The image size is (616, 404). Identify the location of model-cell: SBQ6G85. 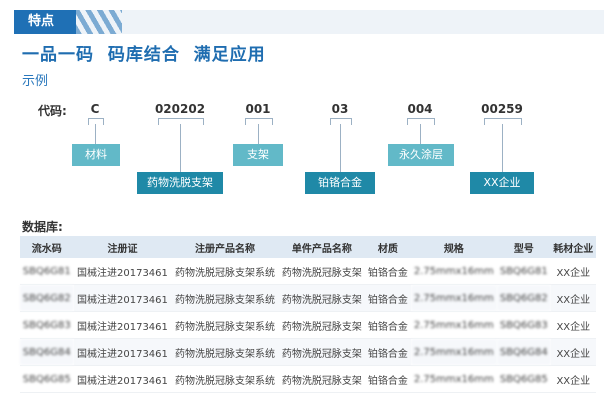
(524, 379).